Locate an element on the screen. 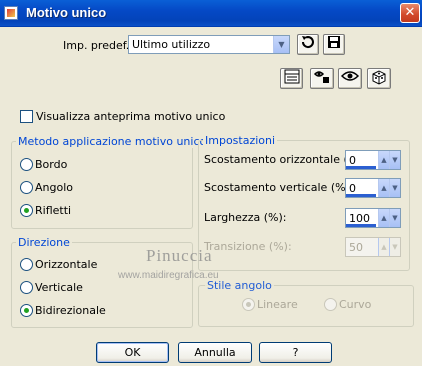  radio-verticale-label: Verticale is located at coordinates (59, 287).